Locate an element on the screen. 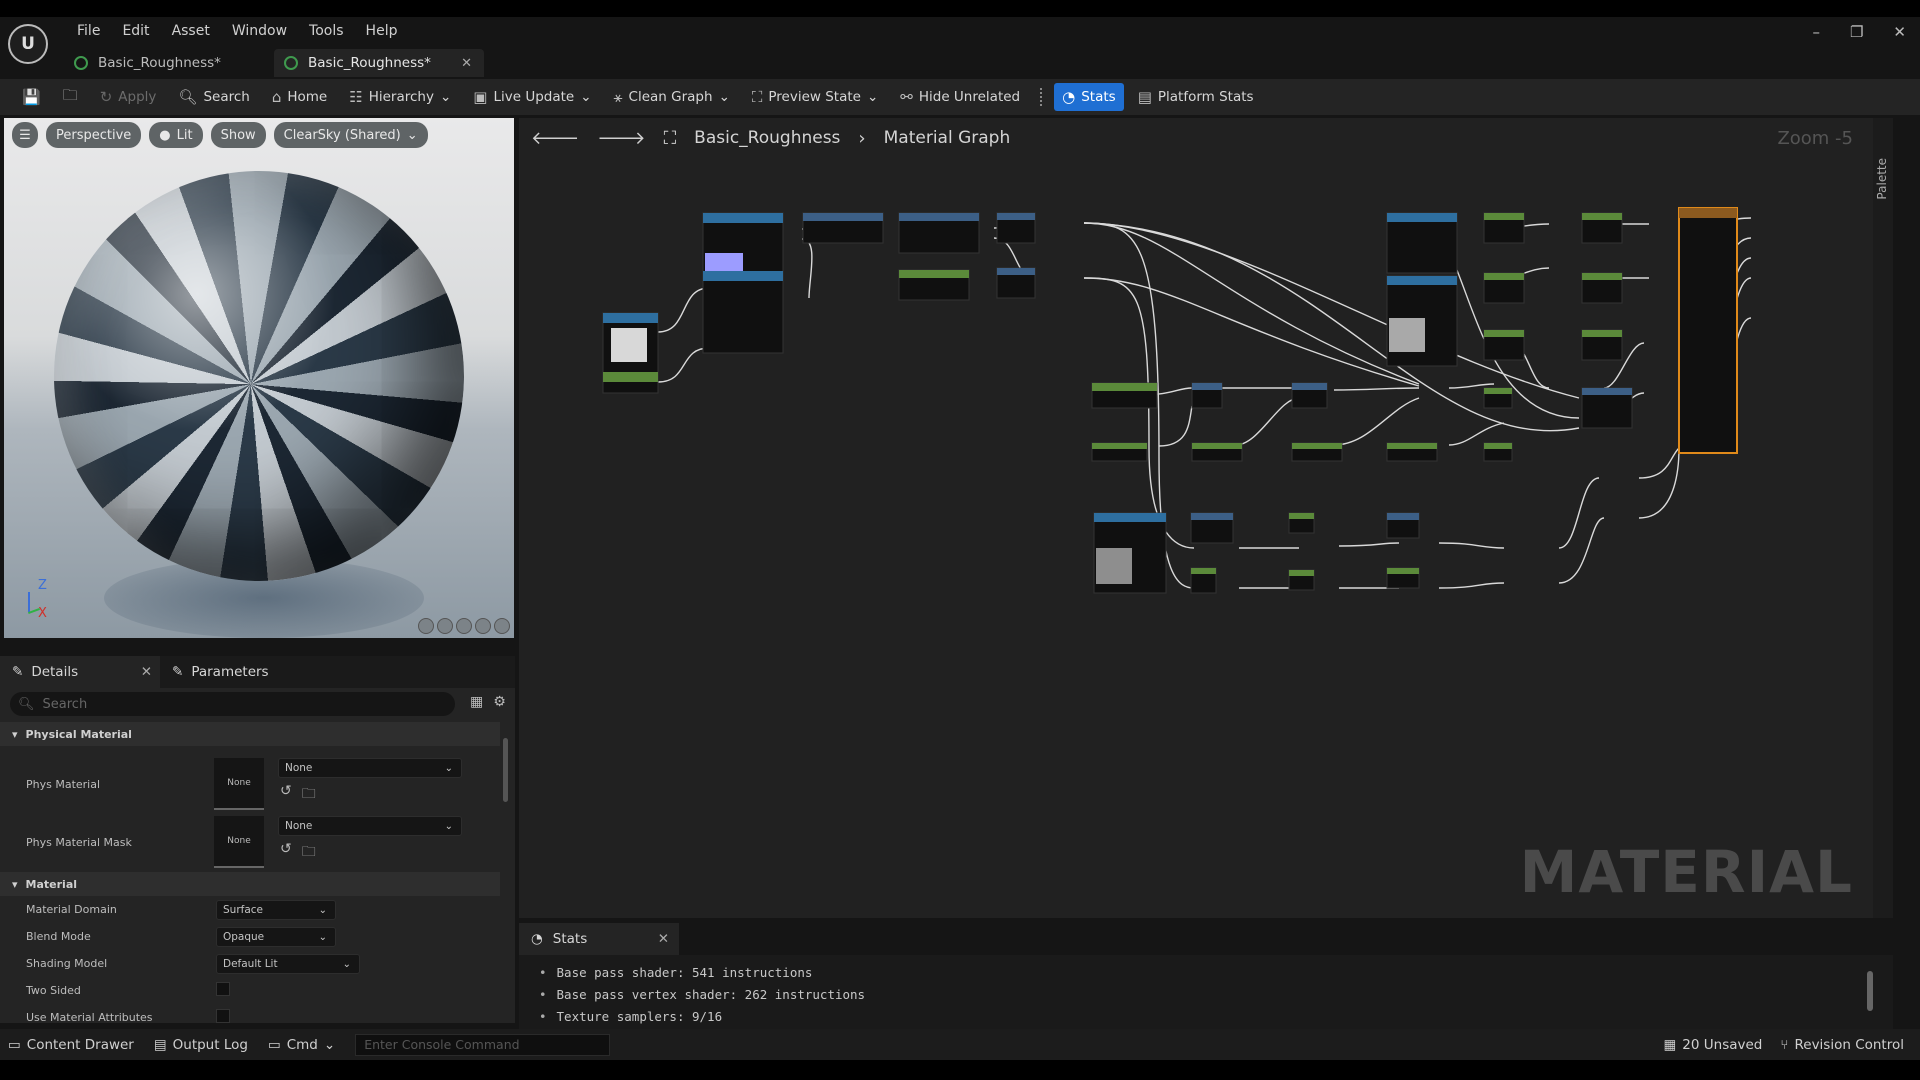 Image resolution: width=1920 pixels, height=1080 pixels. tab-stats: ◔ Stats ✕ is located at coordinates (599, 939).